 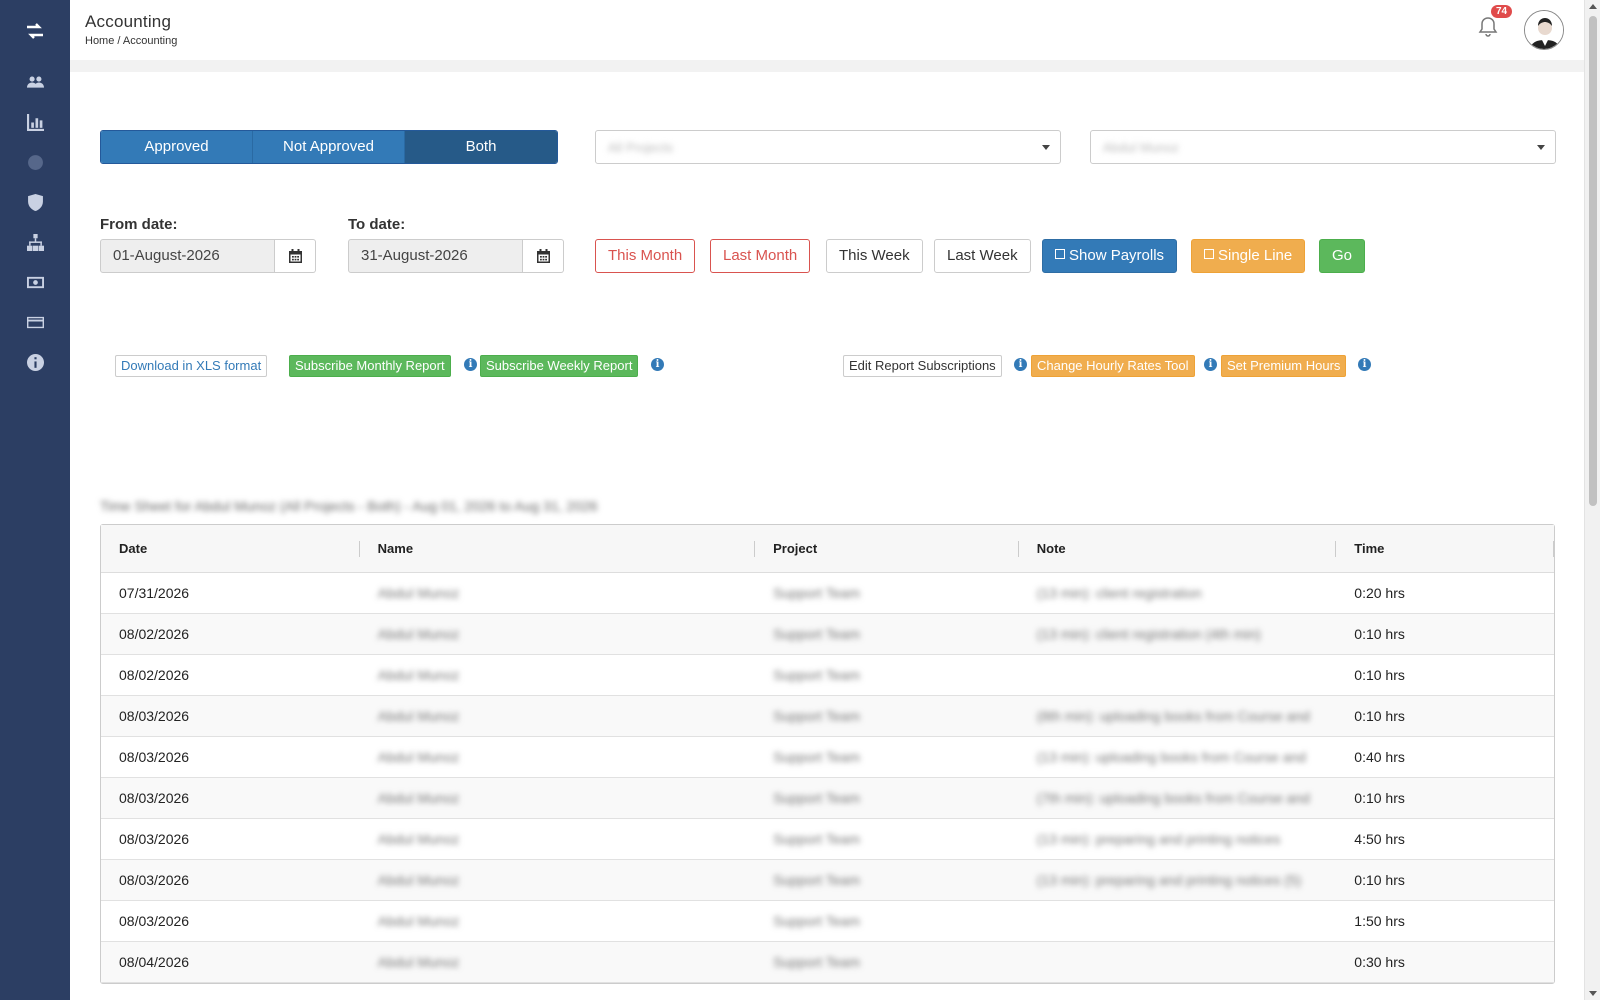 I want to click on show-payrolls-toggle: Show Payrolls, so click(x=1110, y=256).